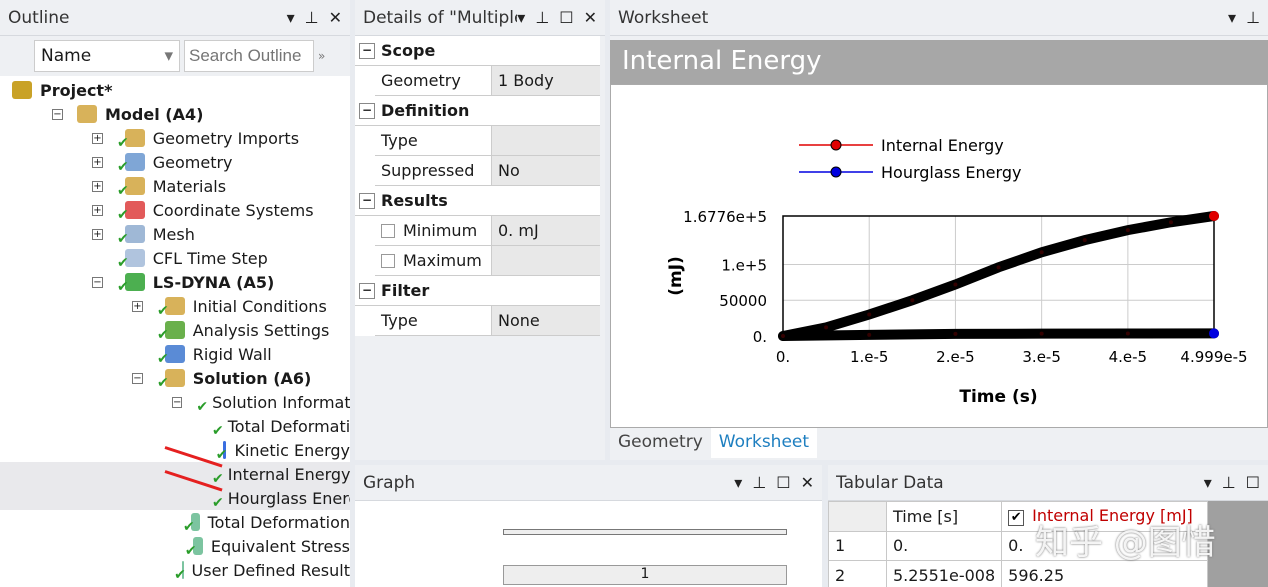 The height and width of the screenshot is (587, 1268). Describe the element at coordinates (175, 114) in the screenshot. I see `tree-item: − Model (A4)` at that location.